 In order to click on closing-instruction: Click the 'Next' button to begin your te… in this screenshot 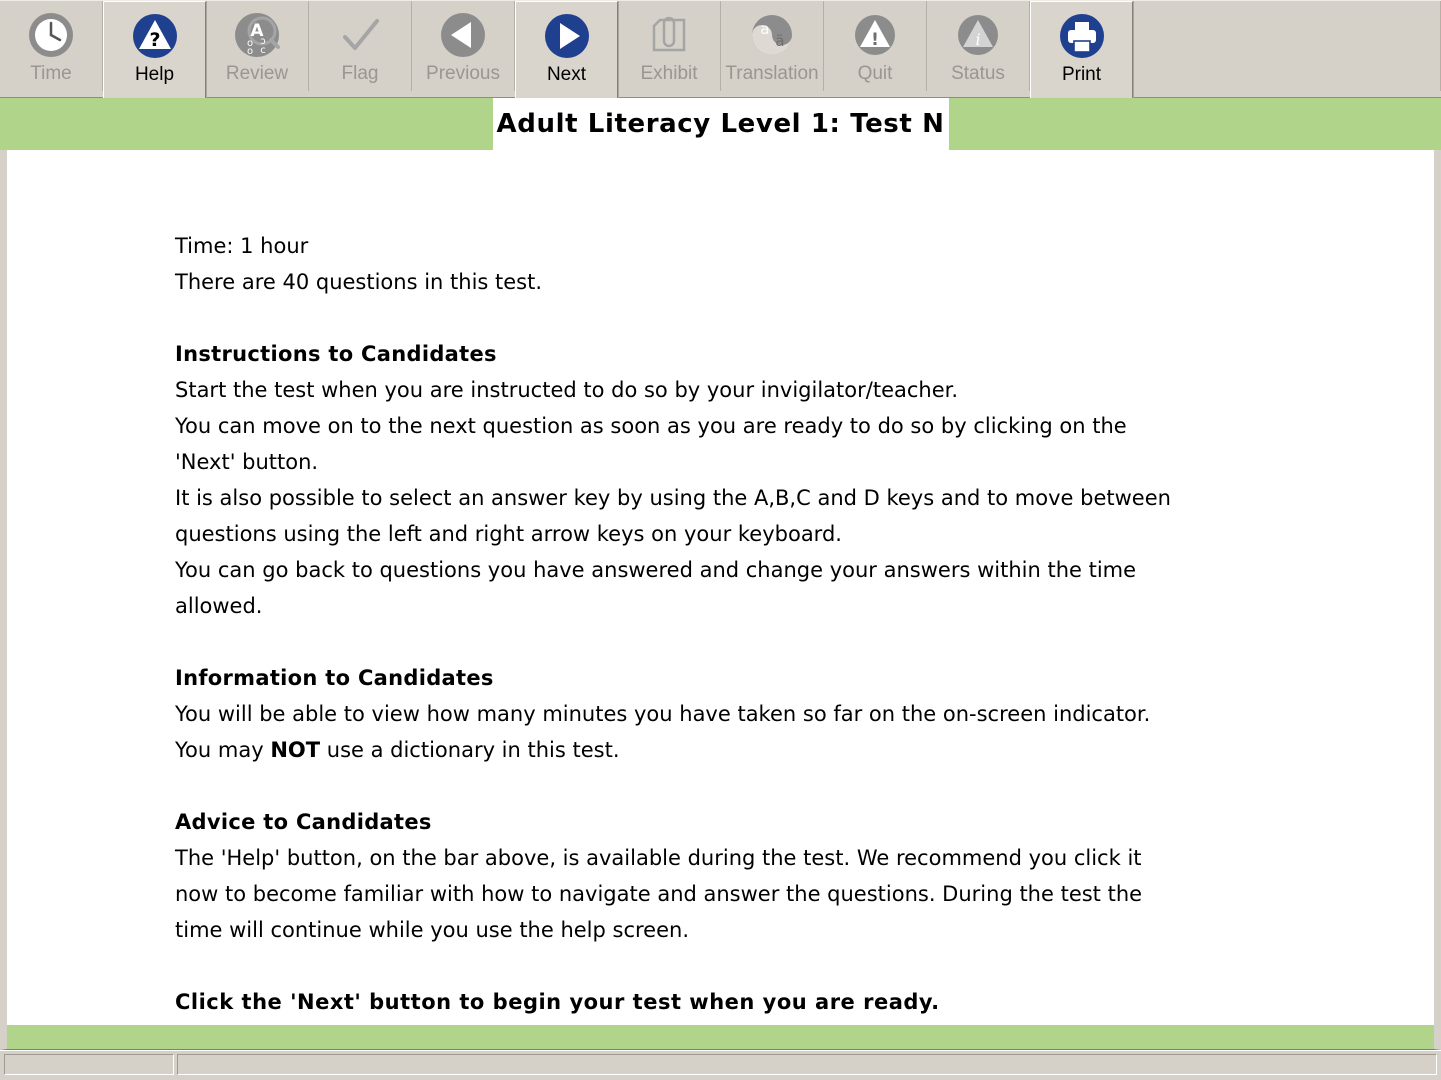, I will do `click(557, 1002)`.